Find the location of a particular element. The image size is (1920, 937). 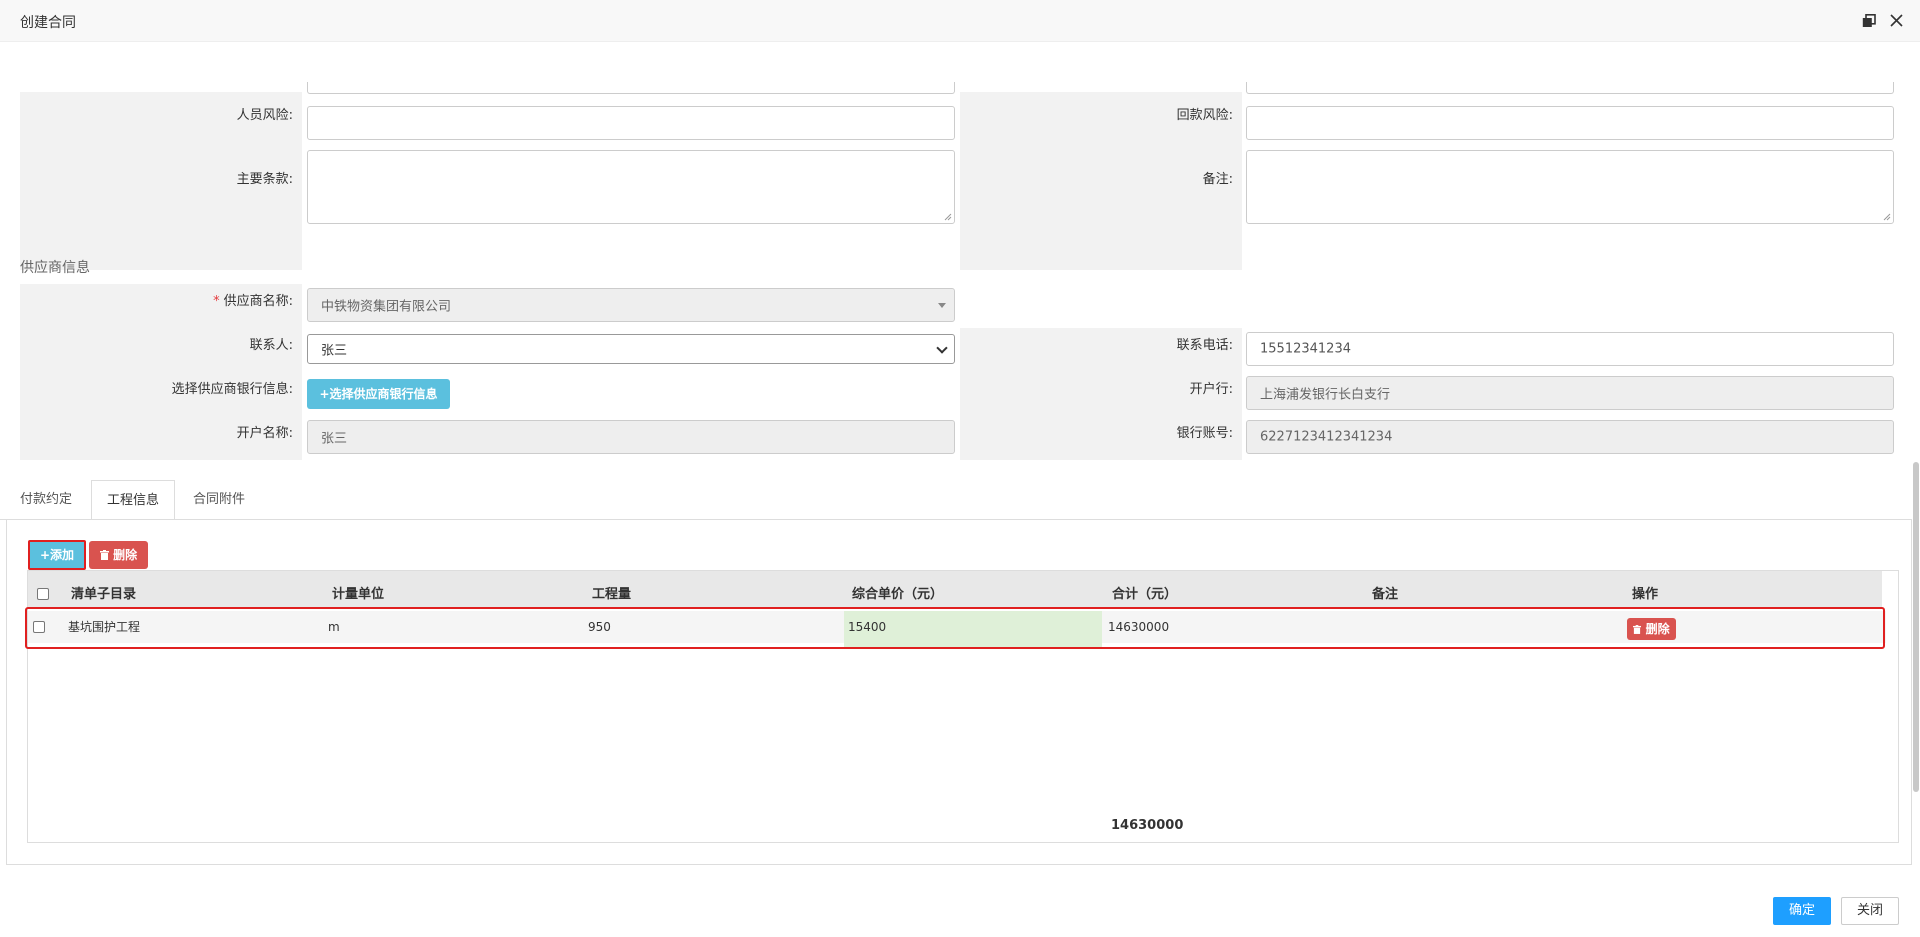

remarks-label: 备注: is located at coordinates (1217, 179).